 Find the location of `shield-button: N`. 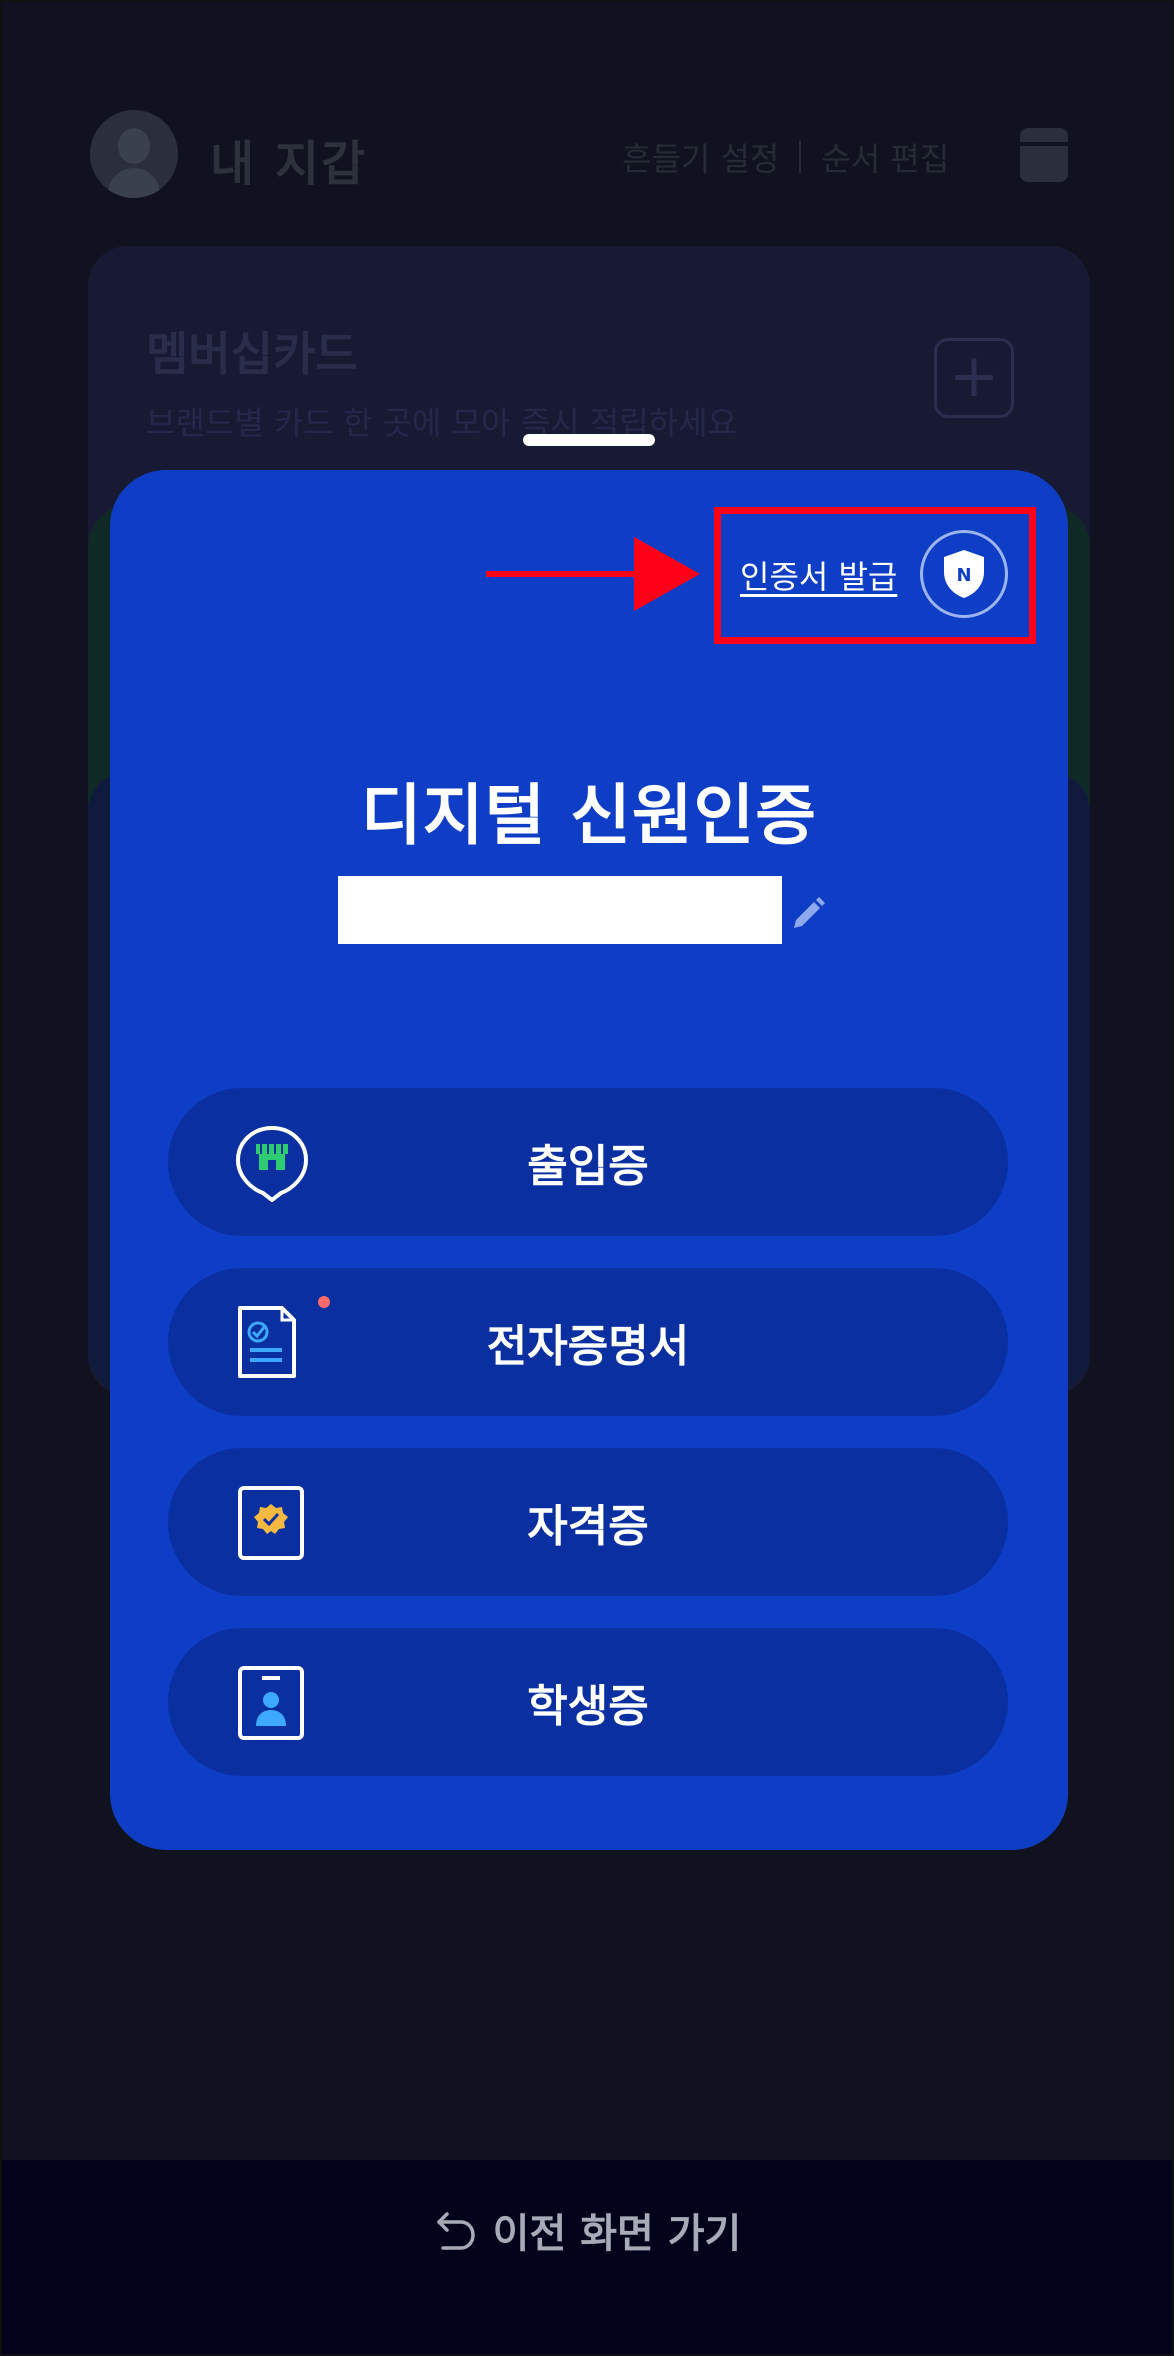

shield-button: N is located at coordinates (964, 574).